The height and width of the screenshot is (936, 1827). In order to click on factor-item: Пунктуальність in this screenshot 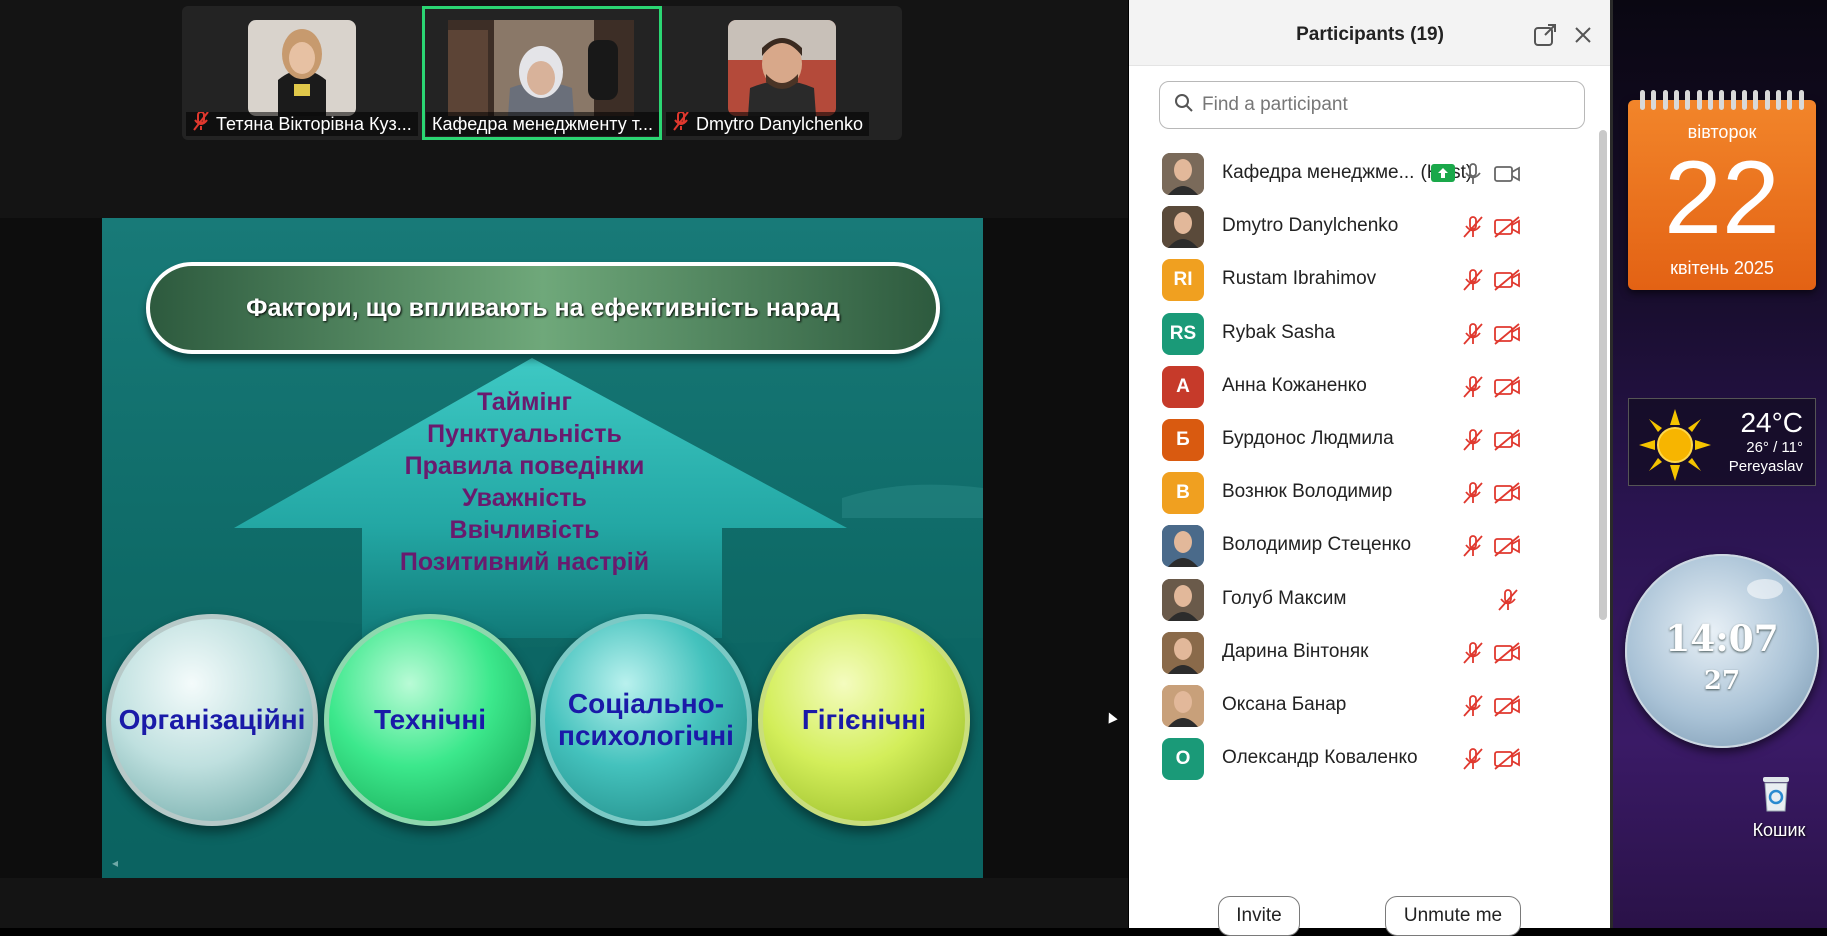, I will do `click(524, 434)`.